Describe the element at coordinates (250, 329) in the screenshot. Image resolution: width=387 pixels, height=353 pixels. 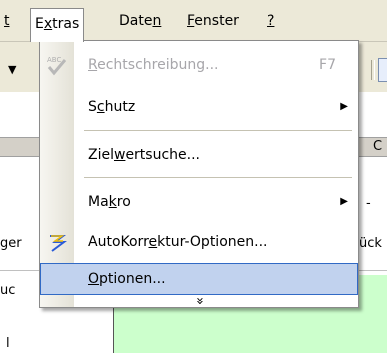
I see `cell-green-below` at that location.